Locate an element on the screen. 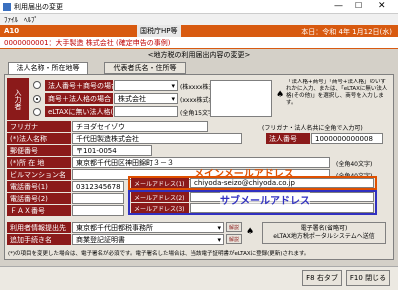 This screenshot has height=290, width=398. mail1-input: chiyoda-seizo@chiyoda.co.jp is located at coordinates (282, 183).